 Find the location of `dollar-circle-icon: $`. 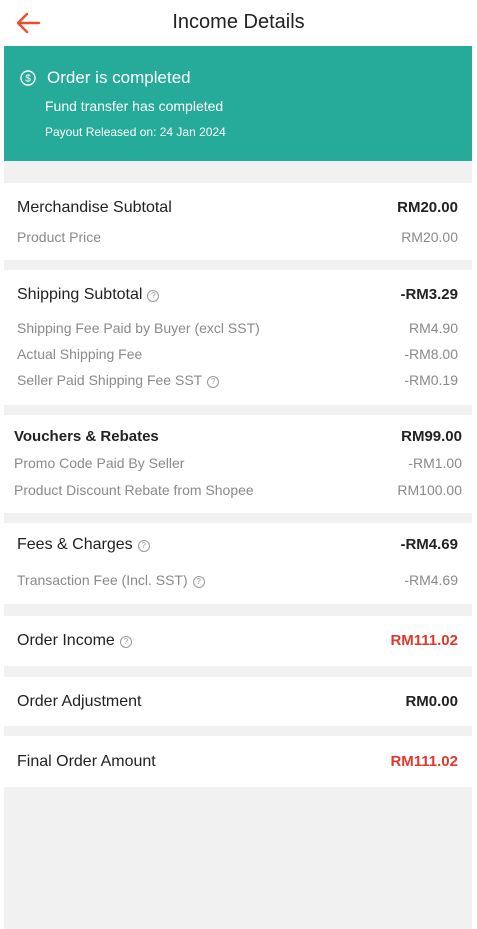

dollar-circle-icon: $ is located at coordinates (28, 78).